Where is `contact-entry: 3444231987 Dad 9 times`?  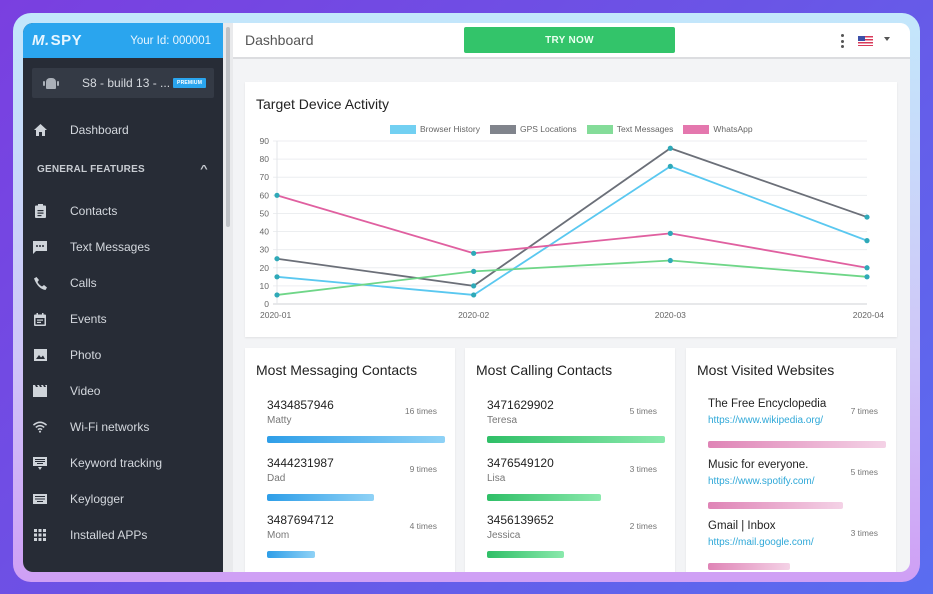
contact-entry: 3444231987 Dad 9 times is located at coordinates (357, 483).